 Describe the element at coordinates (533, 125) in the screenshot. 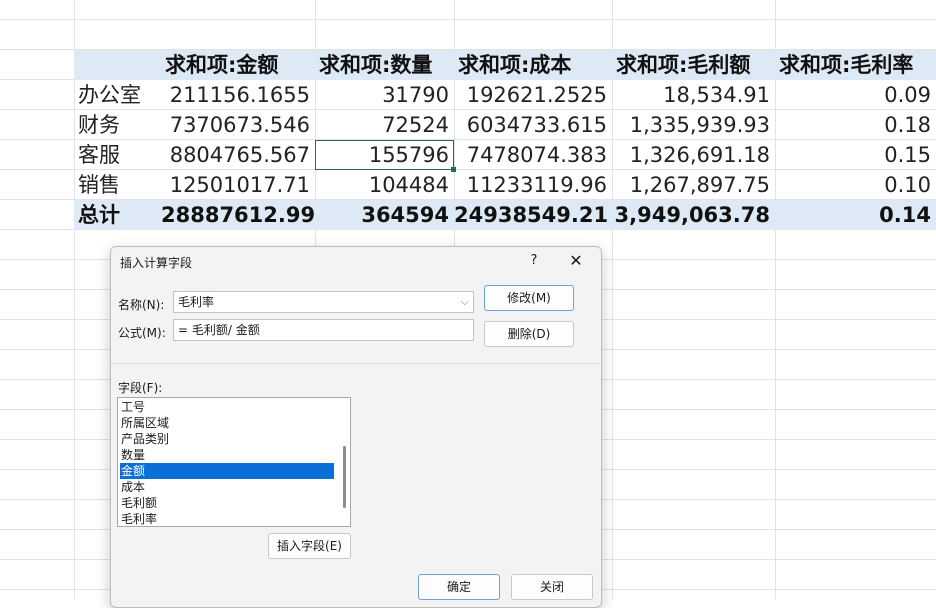

I see `cost-cell: 6034733.615` at that location.